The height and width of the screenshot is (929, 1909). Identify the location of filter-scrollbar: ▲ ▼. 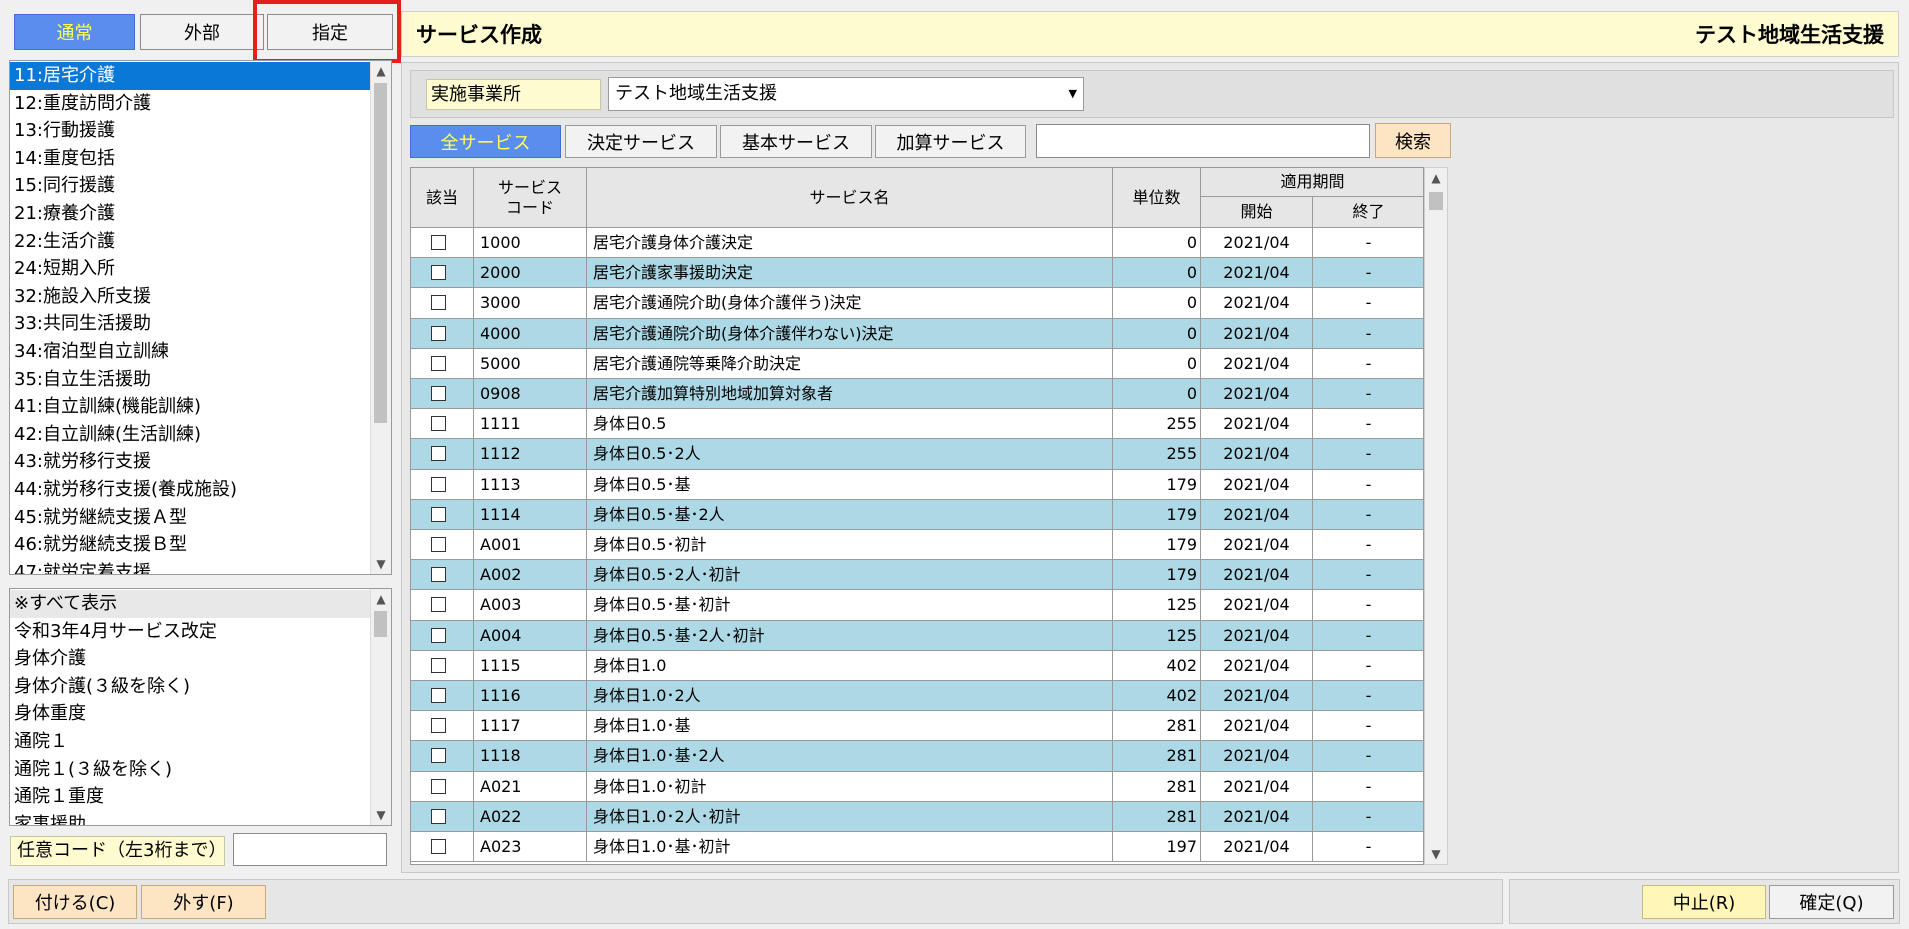
(380, 707).